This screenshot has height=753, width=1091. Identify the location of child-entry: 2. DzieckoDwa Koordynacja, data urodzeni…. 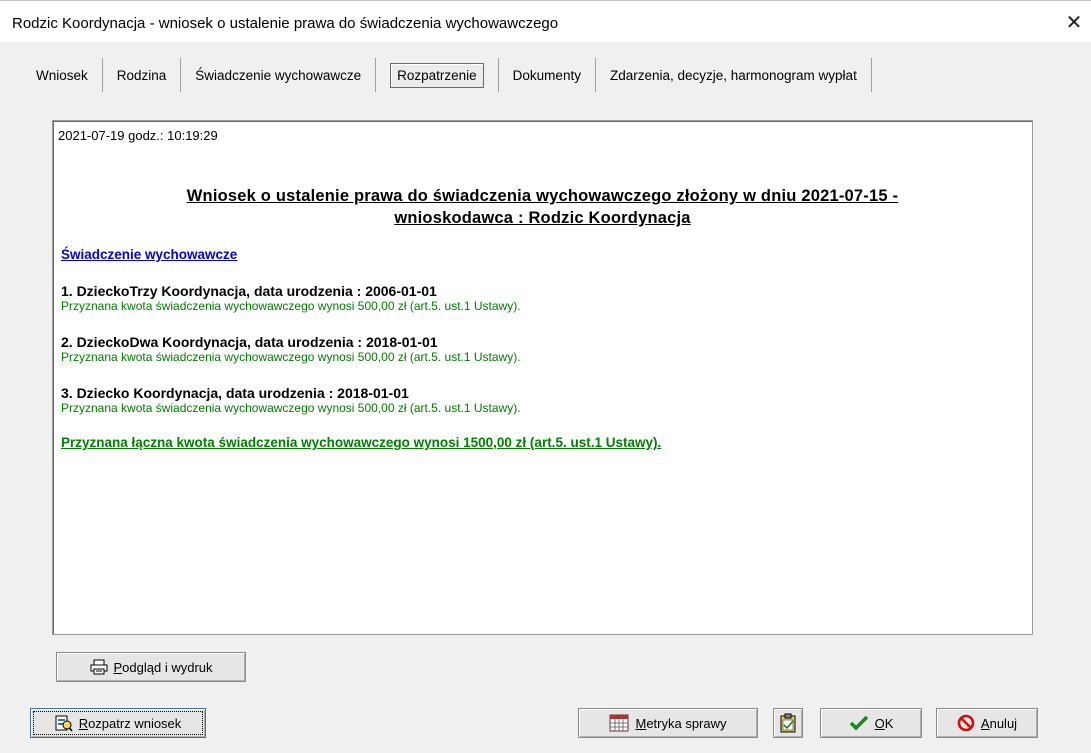
(542, 349).